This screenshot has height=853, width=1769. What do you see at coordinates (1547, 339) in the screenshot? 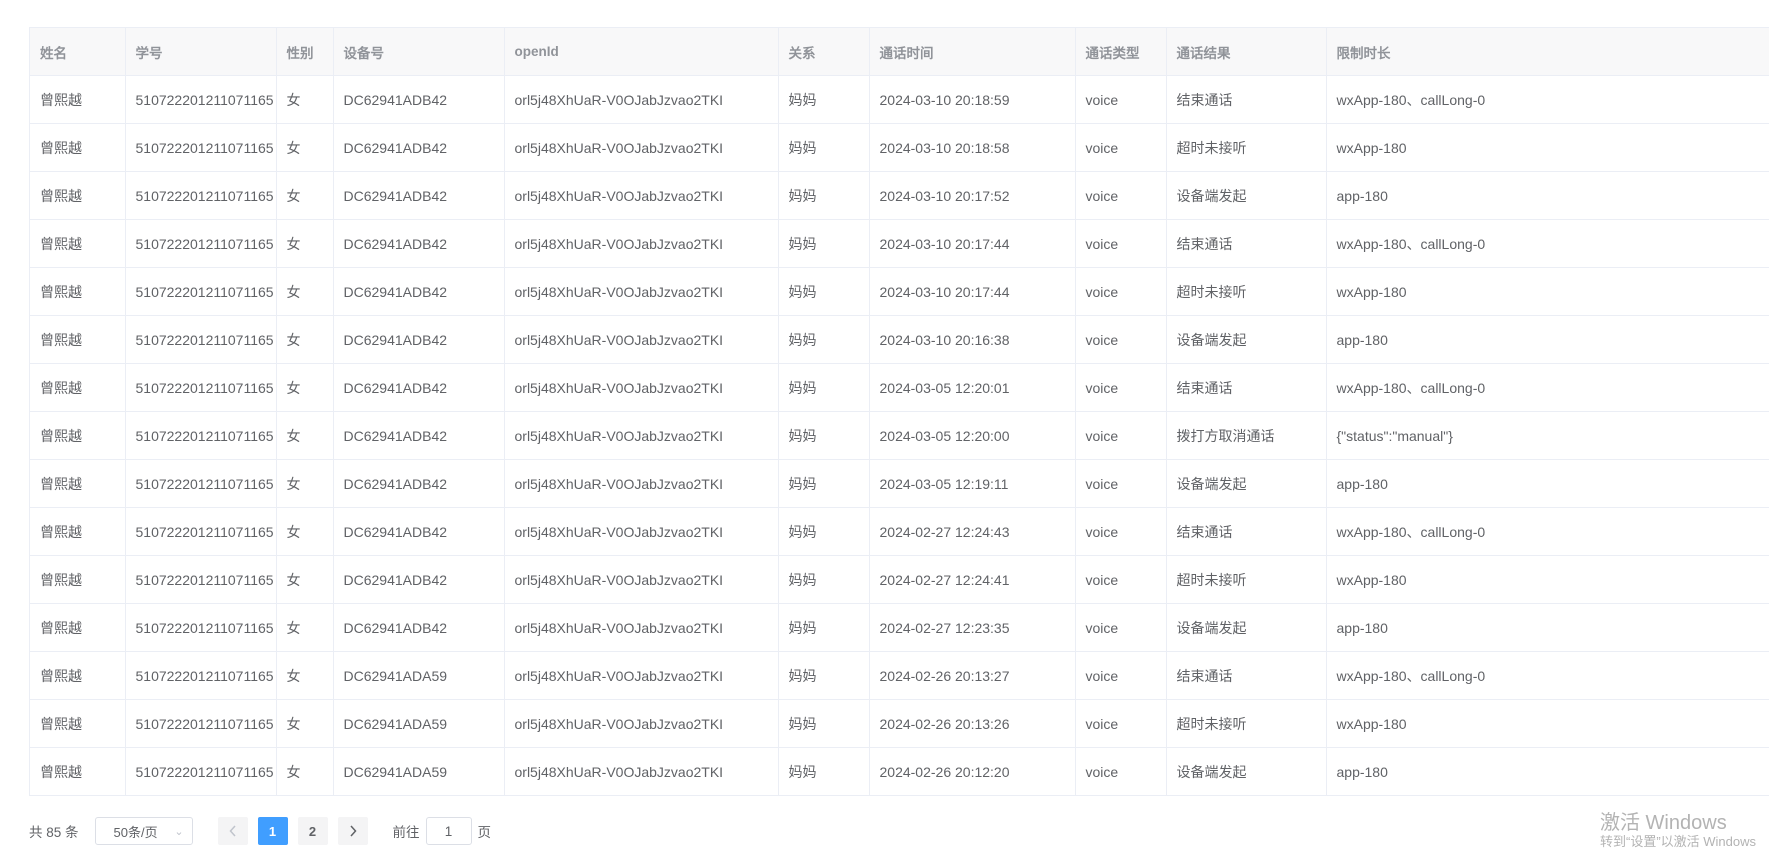
I see `table-cell: app-180` at bounding box center [1547, 339].